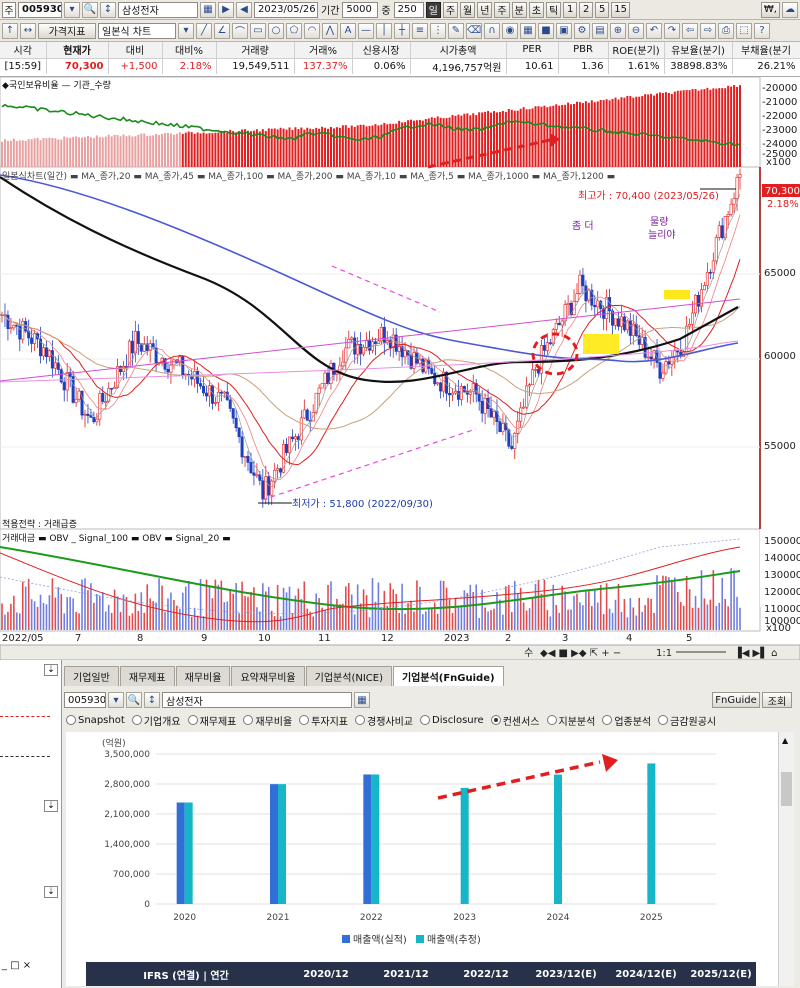 The height and width of the screenshot is (988, 800). Describe the element at coordinates (744, 30) in the screenshot. I see `save-icon: ⬚` at that location.